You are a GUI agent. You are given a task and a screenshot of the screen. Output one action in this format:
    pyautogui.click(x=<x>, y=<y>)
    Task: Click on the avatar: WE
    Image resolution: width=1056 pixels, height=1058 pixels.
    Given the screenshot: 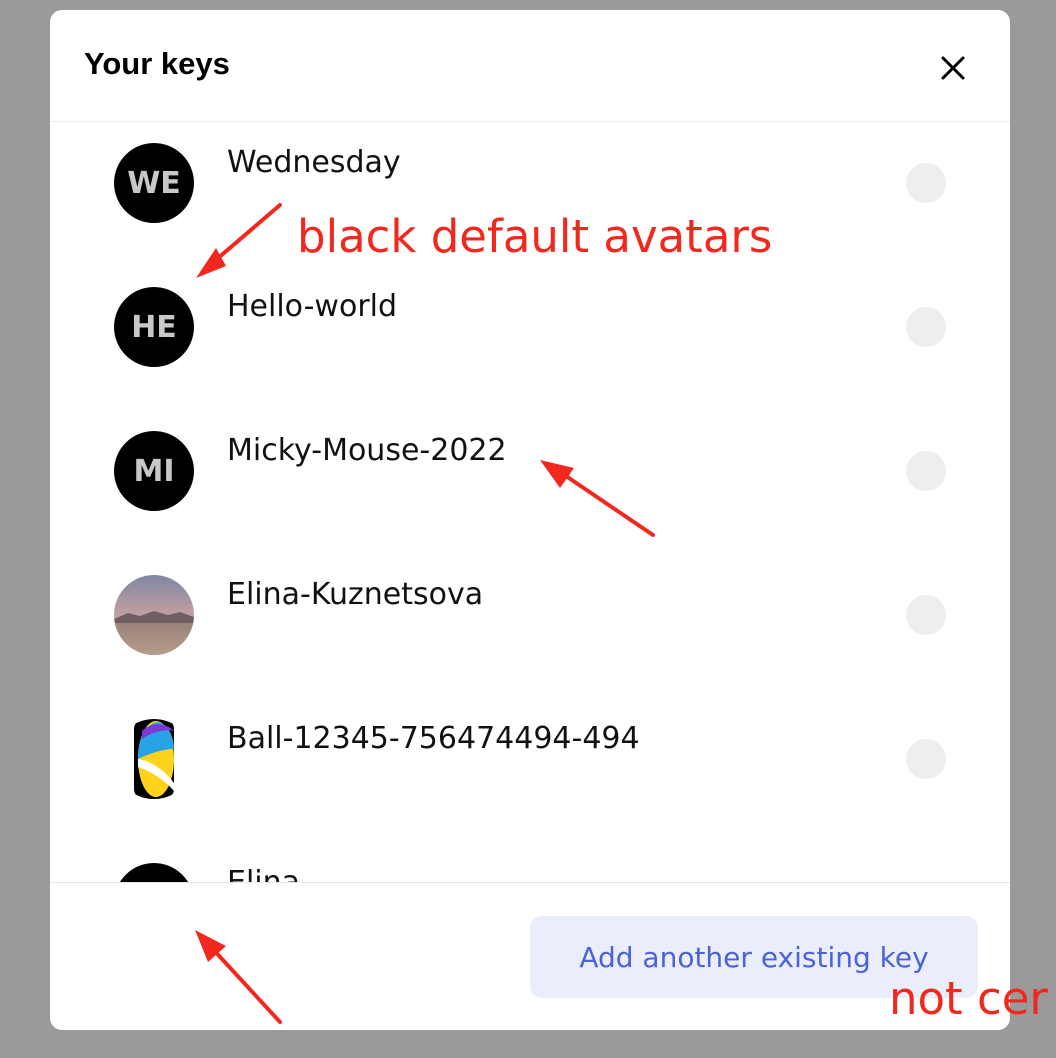 What is the action you would take?
    pyautogui.click(x=154, y=183)
    